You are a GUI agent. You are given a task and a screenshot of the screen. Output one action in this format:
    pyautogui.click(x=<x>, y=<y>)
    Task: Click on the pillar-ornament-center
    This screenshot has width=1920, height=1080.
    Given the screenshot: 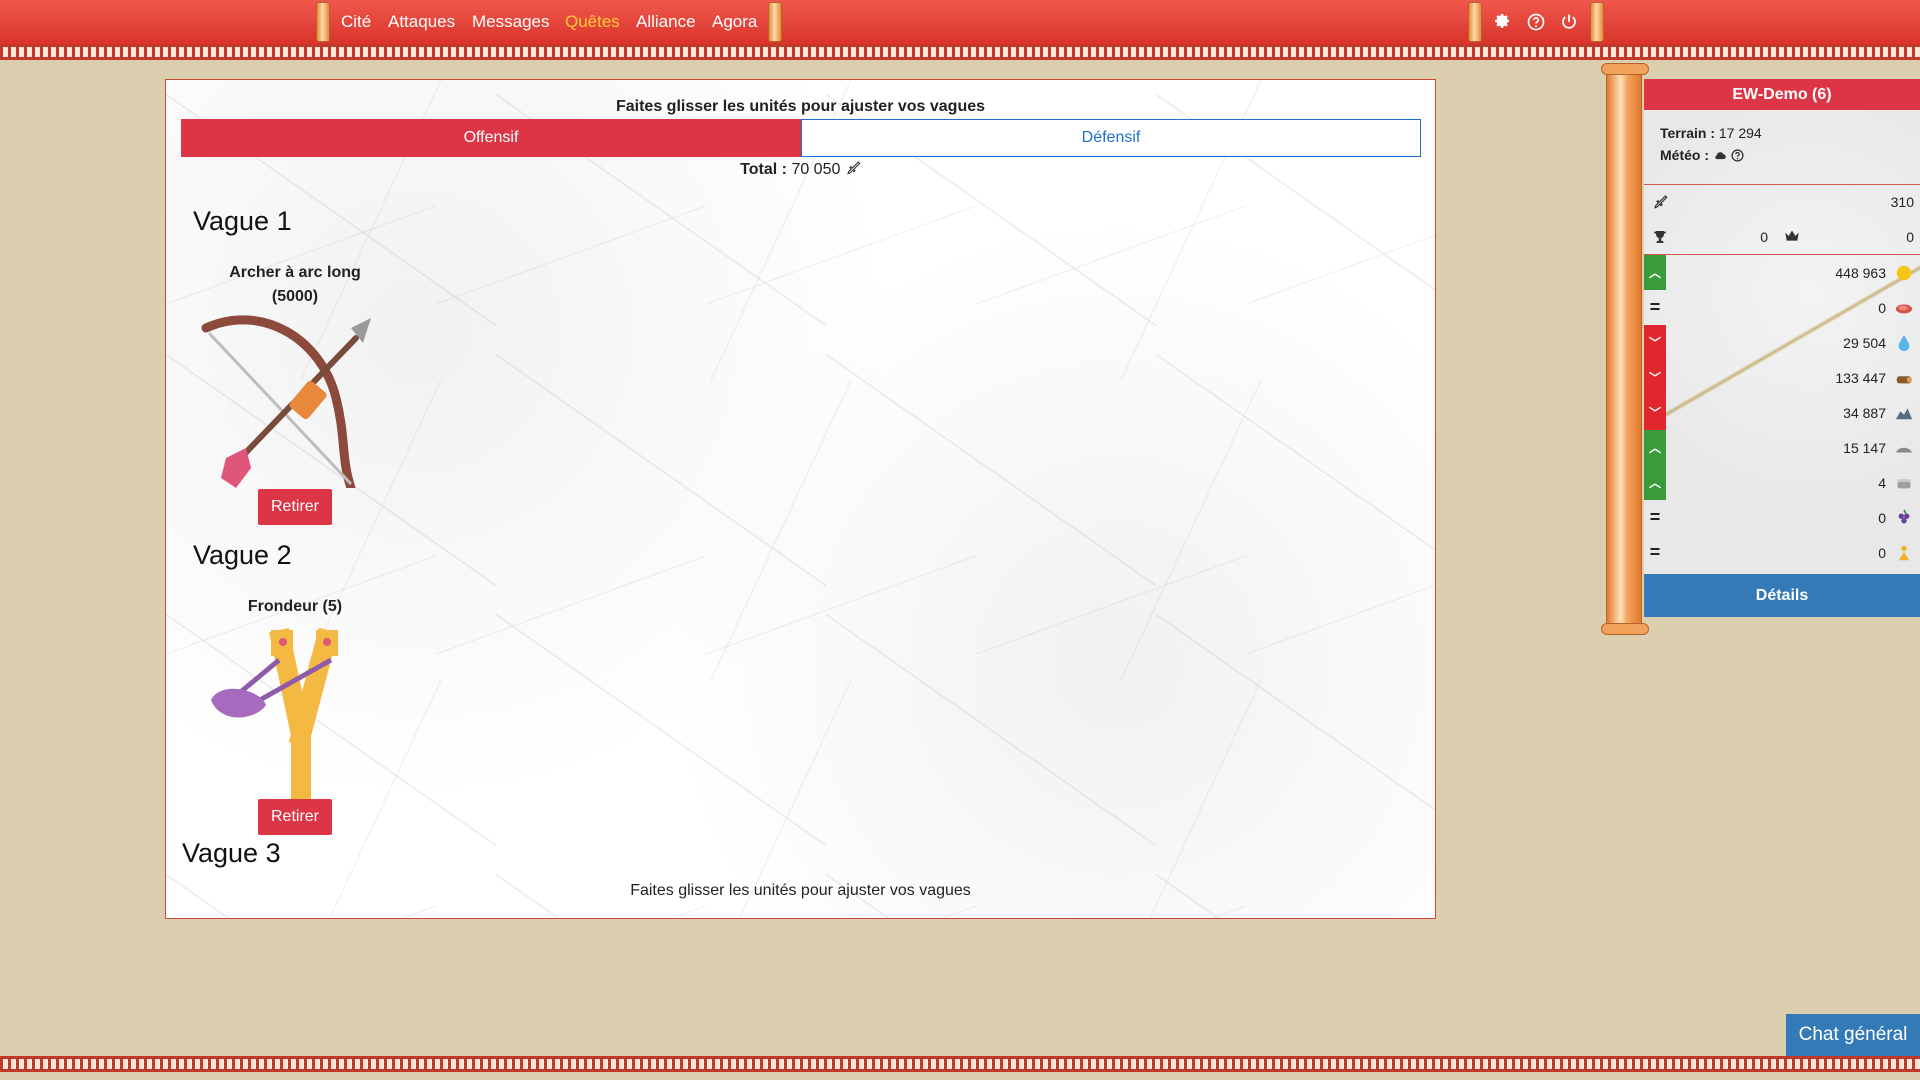 What is the action you would take?
    pyautogui.click(x=775, y=22)
    